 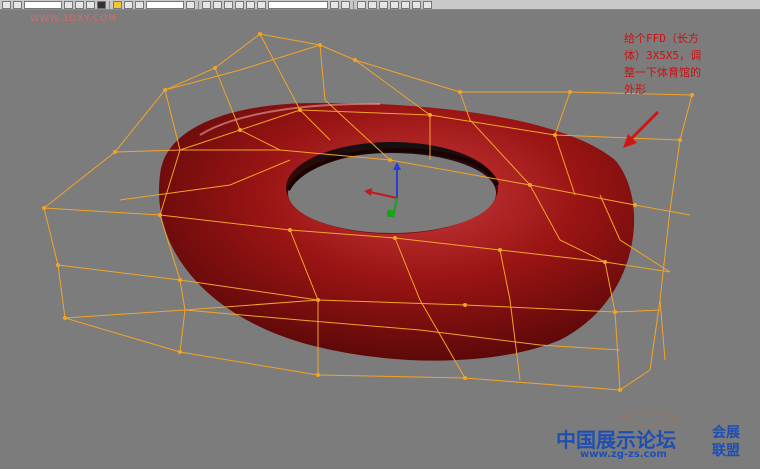 I want to click on render-icon, so click(x=416, y=4).